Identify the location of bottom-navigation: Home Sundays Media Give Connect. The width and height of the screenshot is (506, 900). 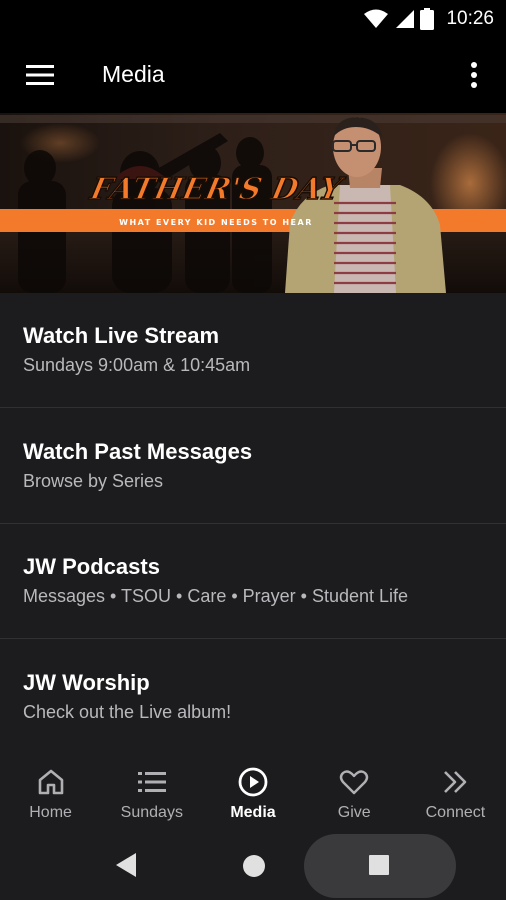
(253, 792).